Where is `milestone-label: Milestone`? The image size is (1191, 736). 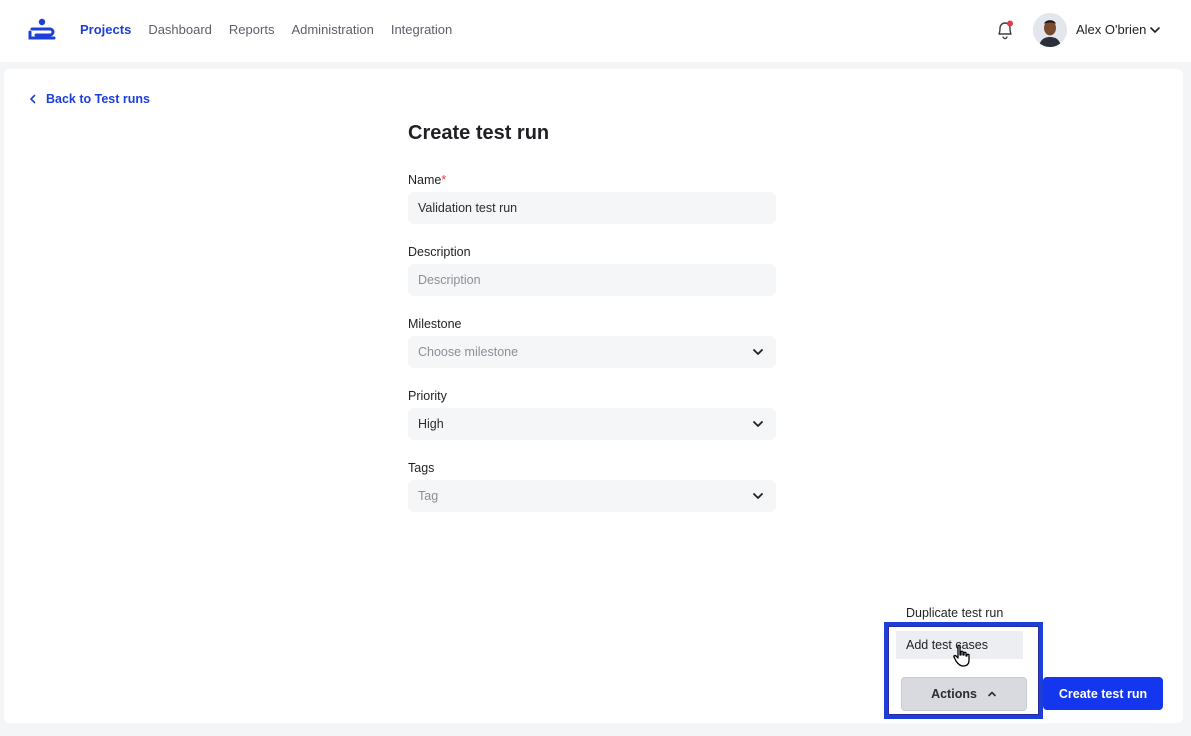 milestone-label: Milestone is located at coordinates (435, 324).